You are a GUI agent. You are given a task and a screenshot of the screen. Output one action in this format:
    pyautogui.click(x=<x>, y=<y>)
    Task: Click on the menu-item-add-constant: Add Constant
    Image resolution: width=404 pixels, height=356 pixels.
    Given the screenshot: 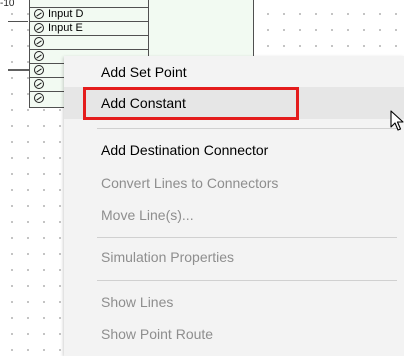 What is the action you would take?
    pyautogui.click(x=234, y=103)
    